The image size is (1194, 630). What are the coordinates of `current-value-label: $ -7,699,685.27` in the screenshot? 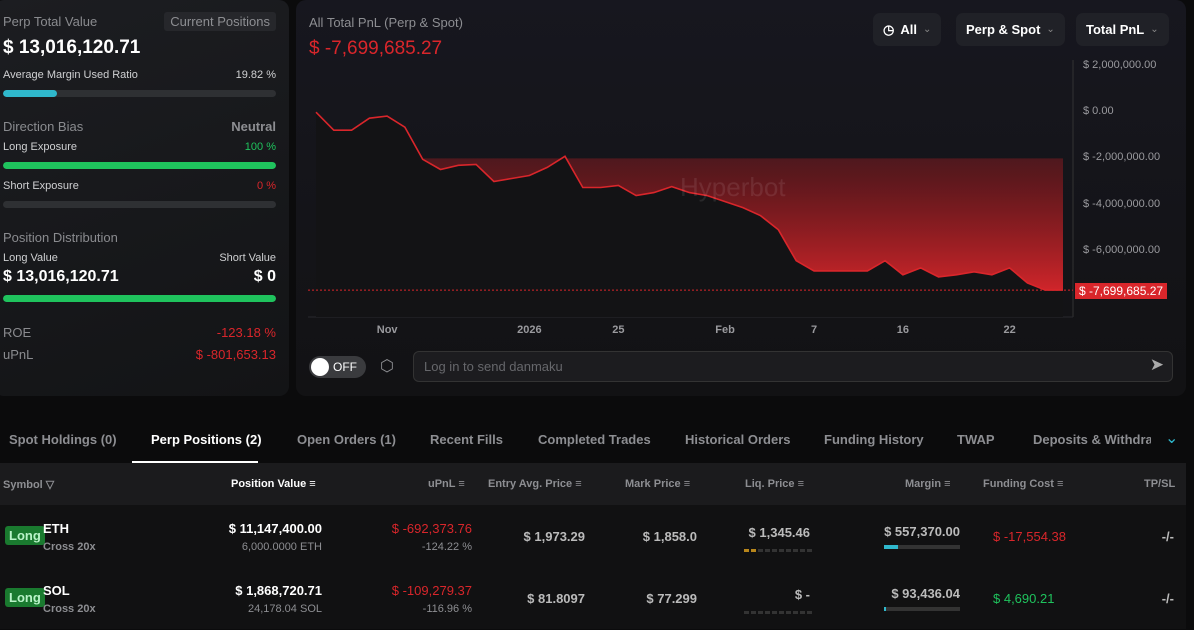 It's located at (1121, 291).